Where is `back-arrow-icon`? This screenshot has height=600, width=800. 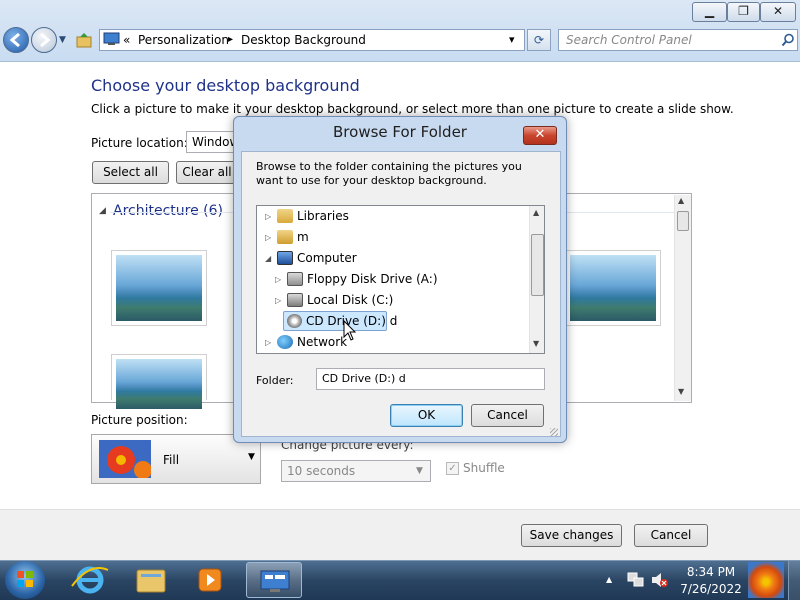 back-arrow-icon is located at coordinates (14, 40).